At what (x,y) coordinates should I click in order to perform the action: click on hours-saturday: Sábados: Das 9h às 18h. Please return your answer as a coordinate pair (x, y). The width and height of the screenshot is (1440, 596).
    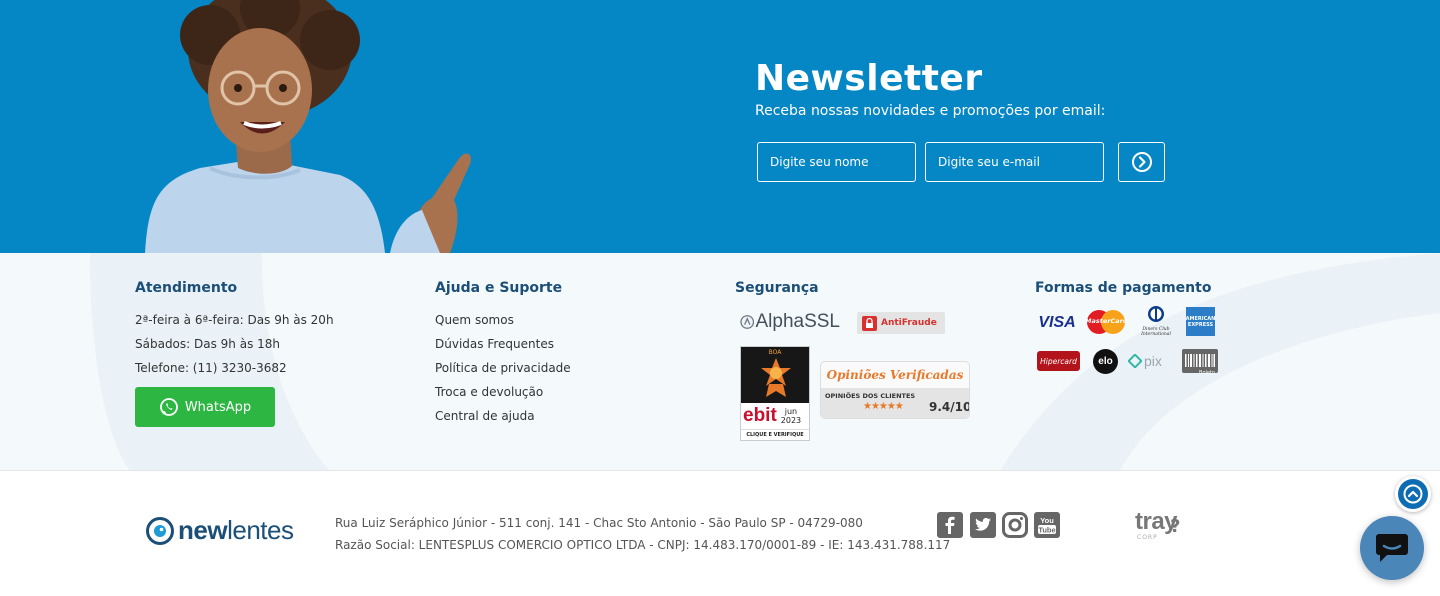
    Looking at the image, I should click on (208, 344).